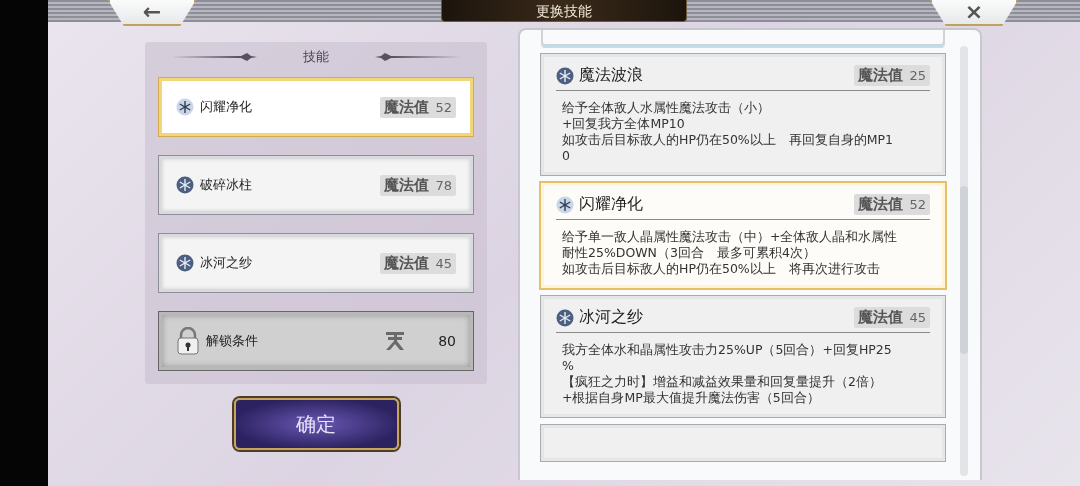  Describe the element at coordinates (892, 75) in the screenshot. I see `mp-cost: 魔法值 25` at that location.